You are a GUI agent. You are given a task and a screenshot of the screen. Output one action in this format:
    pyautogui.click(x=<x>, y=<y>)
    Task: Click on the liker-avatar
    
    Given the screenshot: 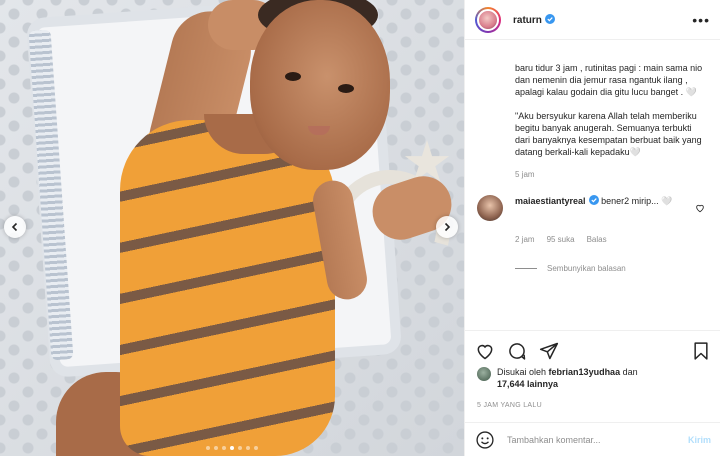 What is the action you would take?
    pyautogui.click(x=484, y=374)
    